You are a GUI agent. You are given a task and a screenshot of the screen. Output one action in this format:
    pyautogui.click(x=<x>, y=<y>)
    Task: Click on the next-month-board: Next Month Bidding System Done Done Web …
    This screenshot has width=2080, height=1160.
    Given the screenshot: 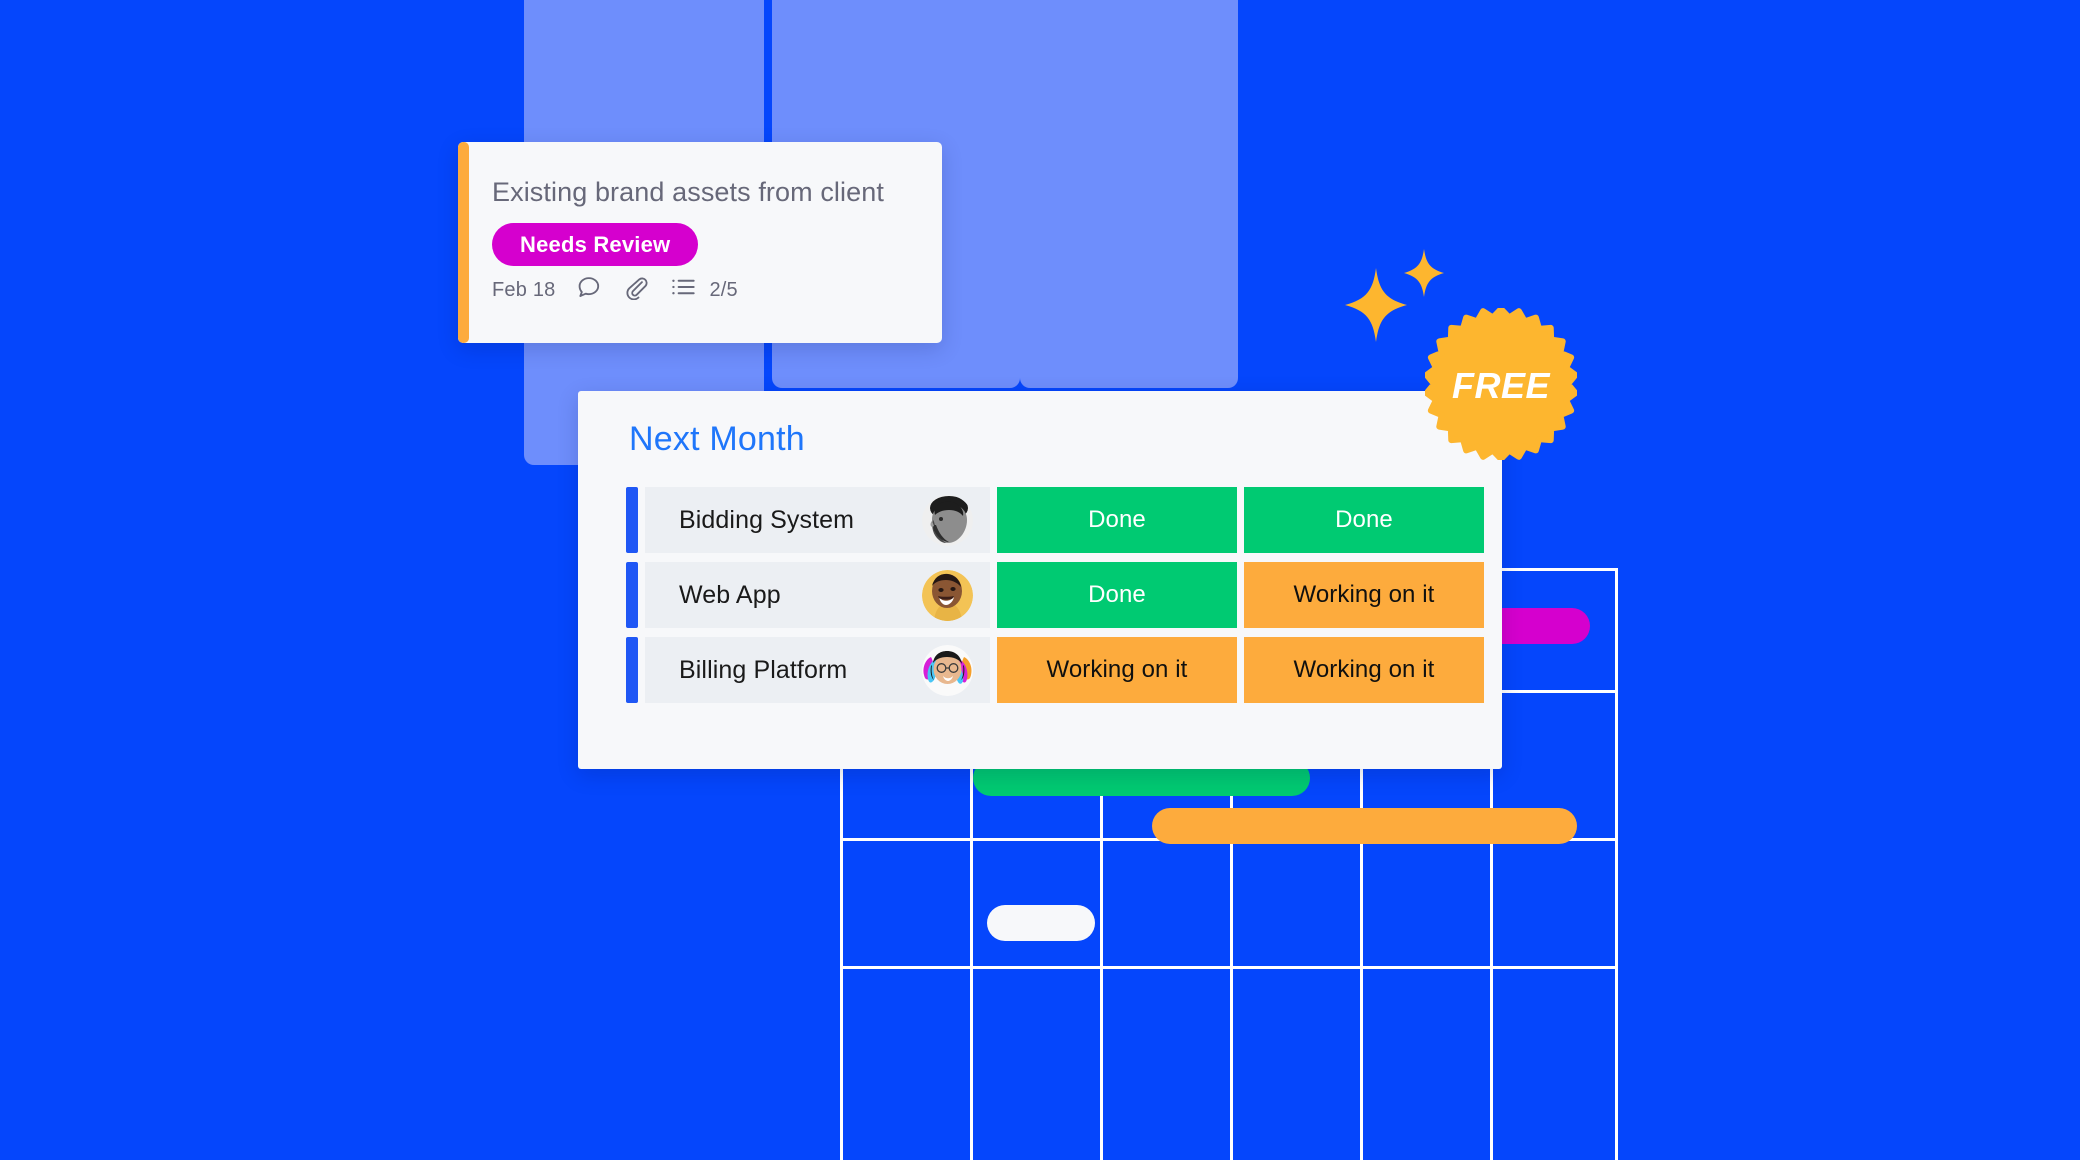 What is the action you would take?
    pyautogui.click(x=1040, y=580)
    